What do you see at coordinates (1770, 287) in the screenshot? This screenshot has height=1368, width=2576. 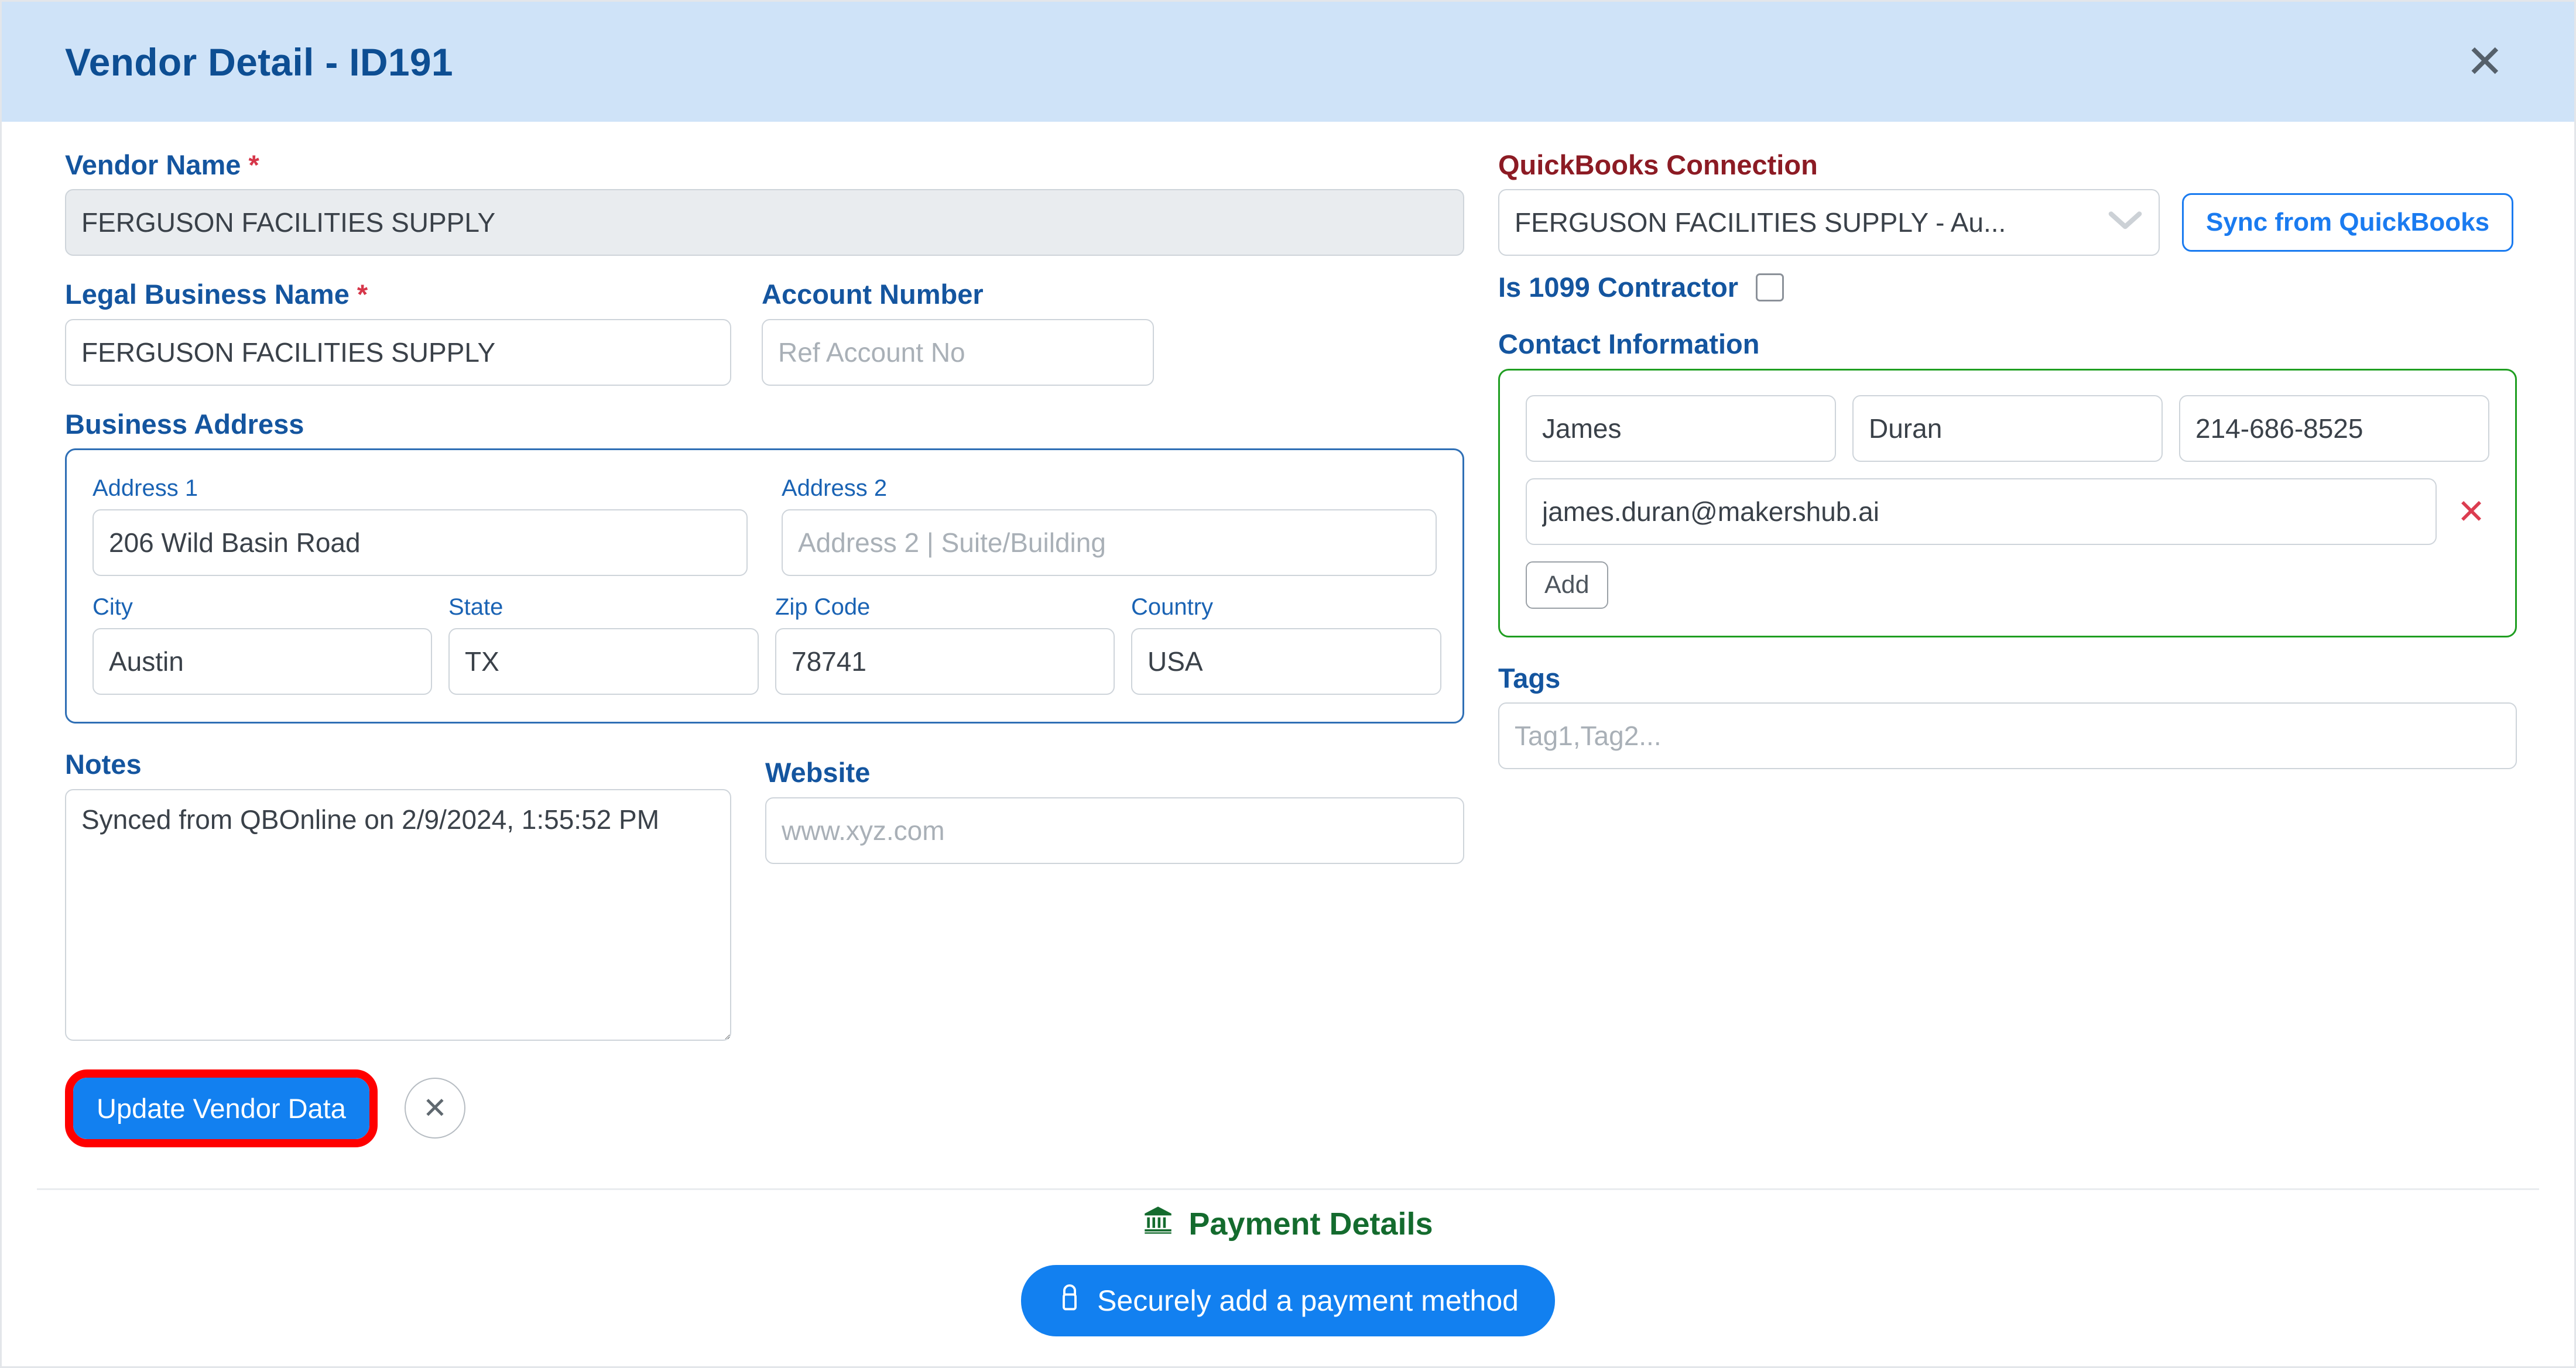 I see `is-1099-contractor-checkbox` at bounding box center [1770, 287].